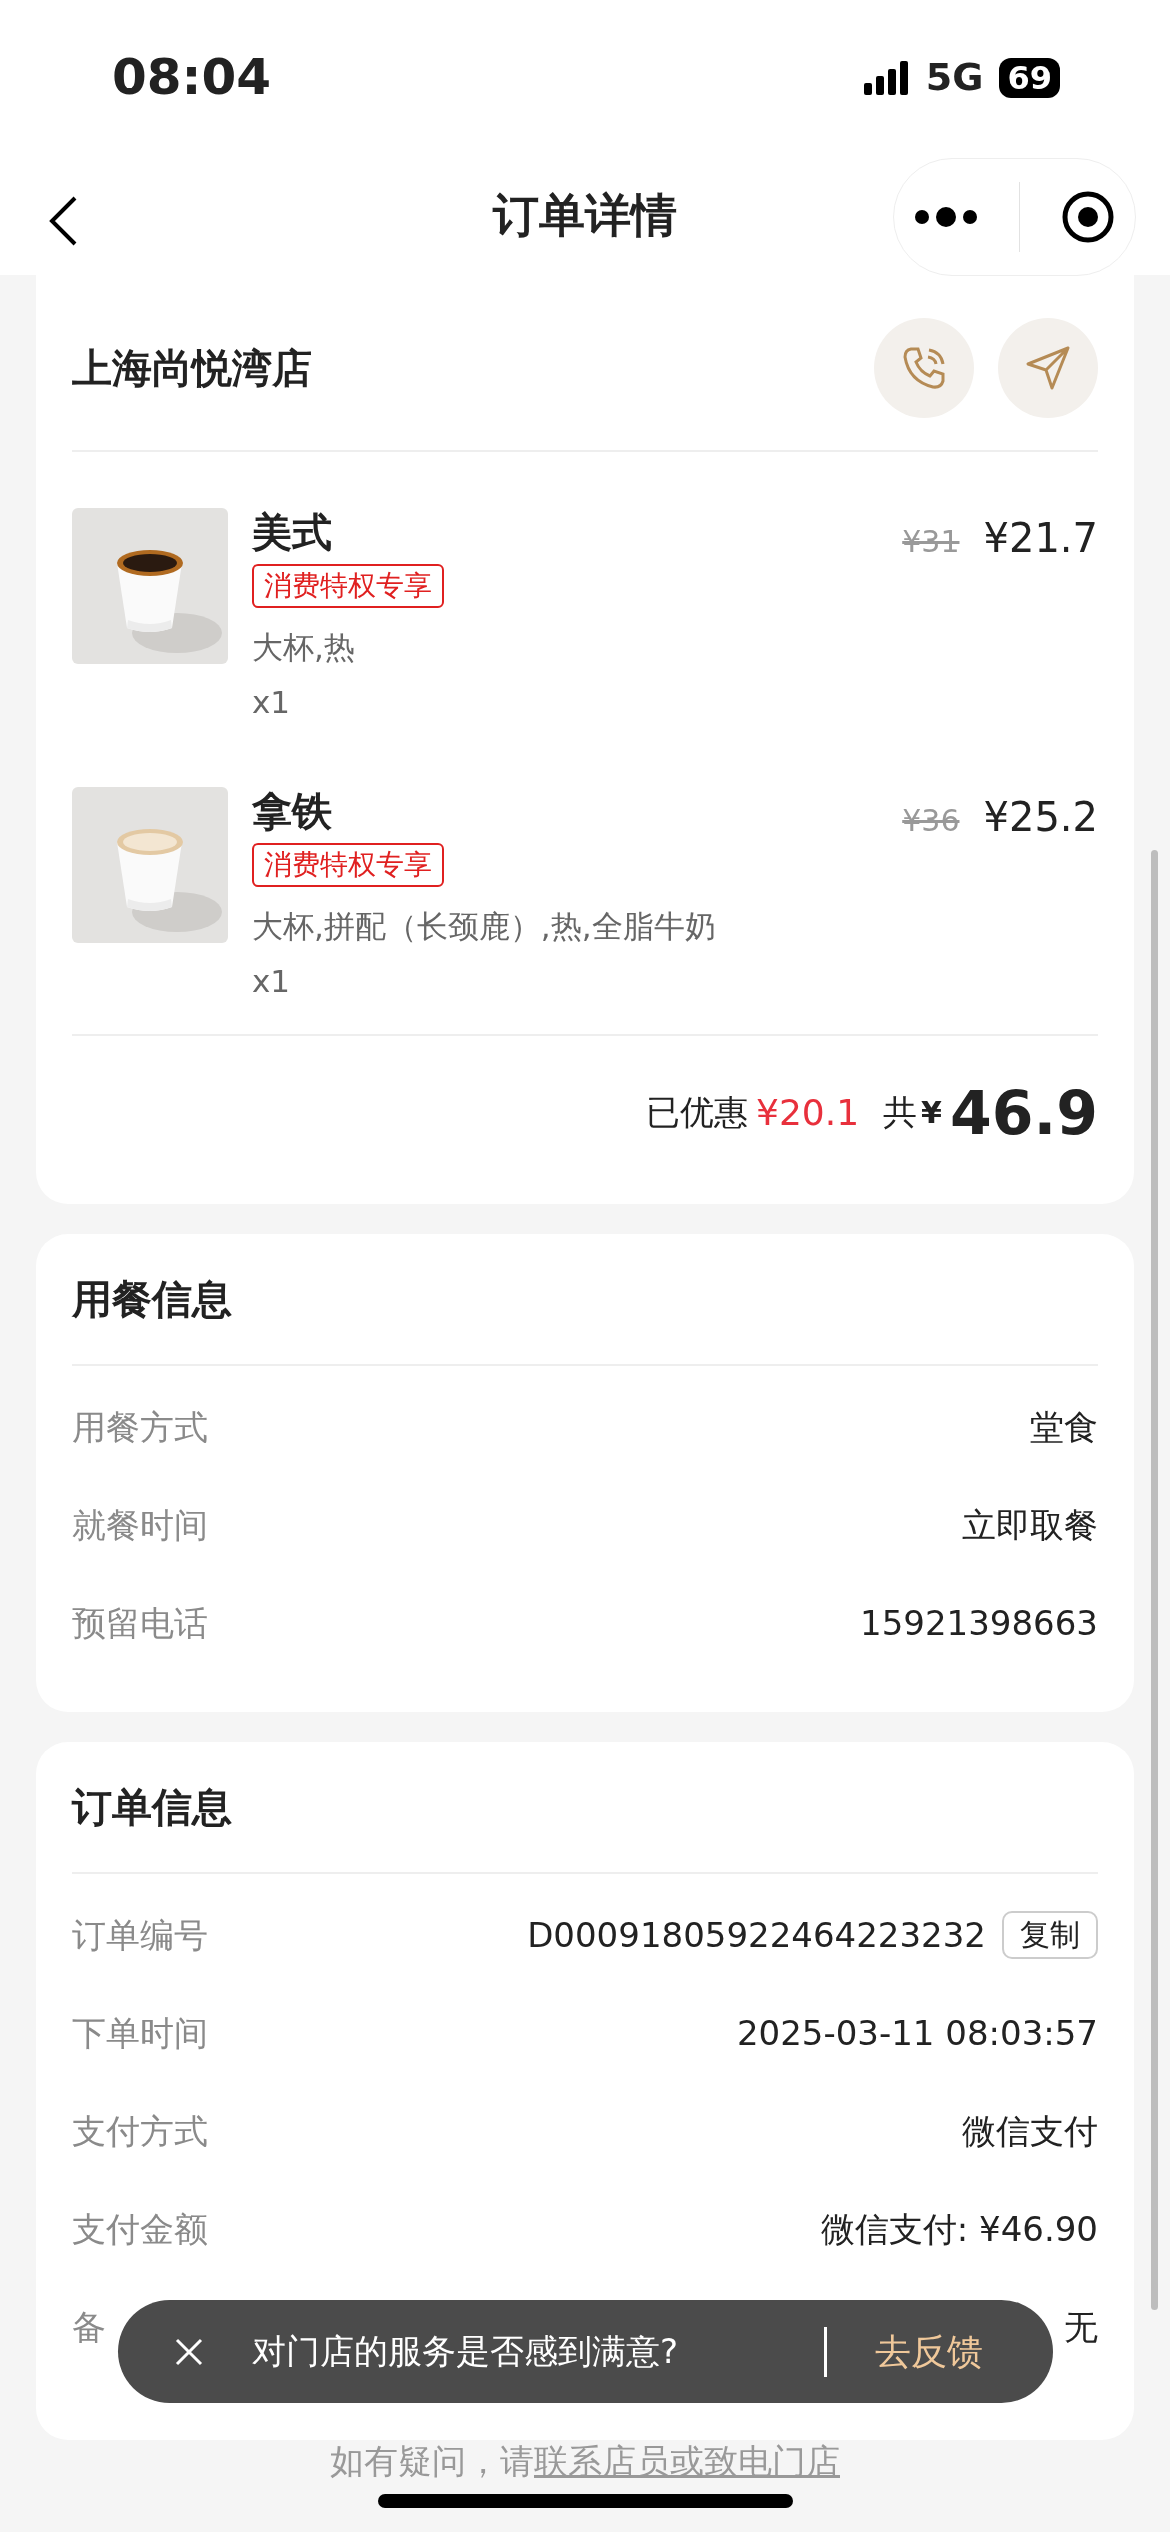  Describe the element at coordinates (808, 1112) in the screenshot. I see `discount-amount: ¥20.1` at that location.